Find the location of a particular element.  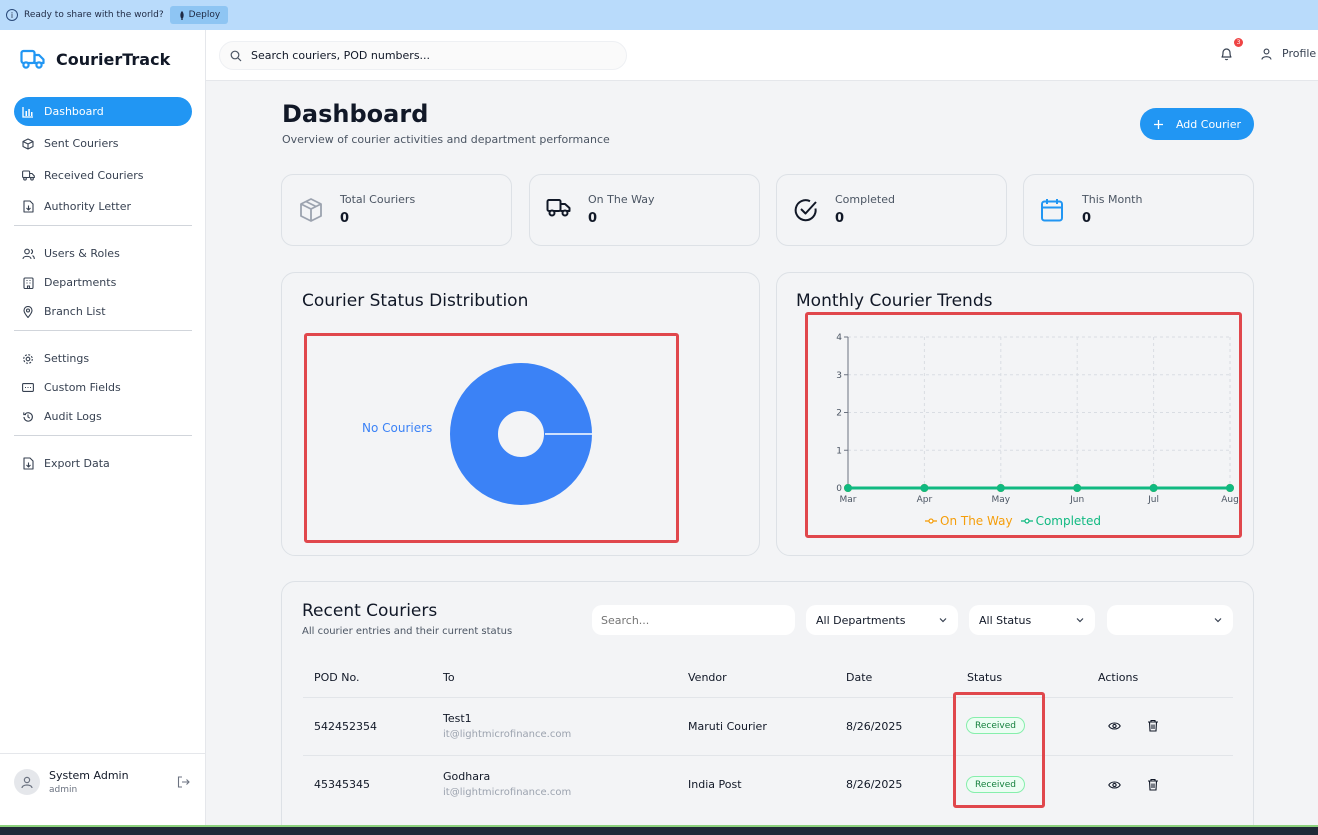

sidebar-item-label: Dashboard is located at coordinates (74, 111).